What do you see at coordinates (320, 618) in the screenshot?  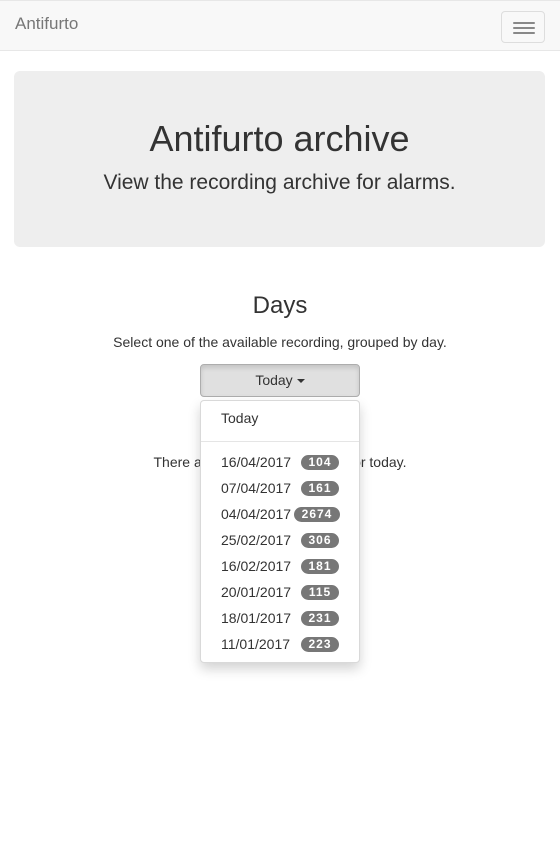 I see `recording-count-badge: 231` at bounding box center [320, 618].